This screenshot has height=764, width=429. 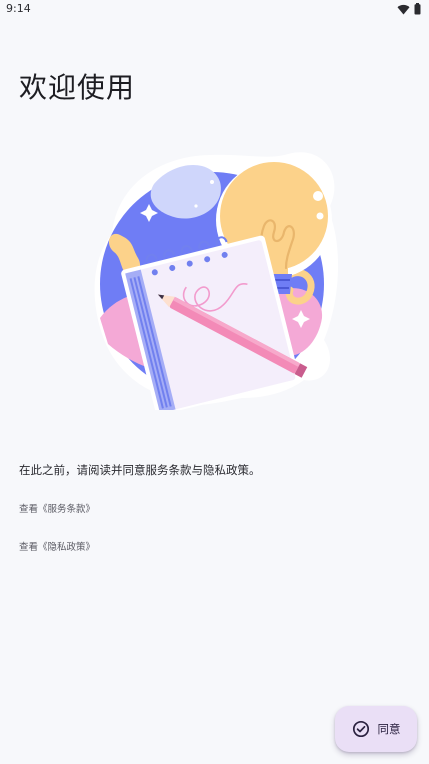 I want to click on battery-icon, so click(x=417, y=9).